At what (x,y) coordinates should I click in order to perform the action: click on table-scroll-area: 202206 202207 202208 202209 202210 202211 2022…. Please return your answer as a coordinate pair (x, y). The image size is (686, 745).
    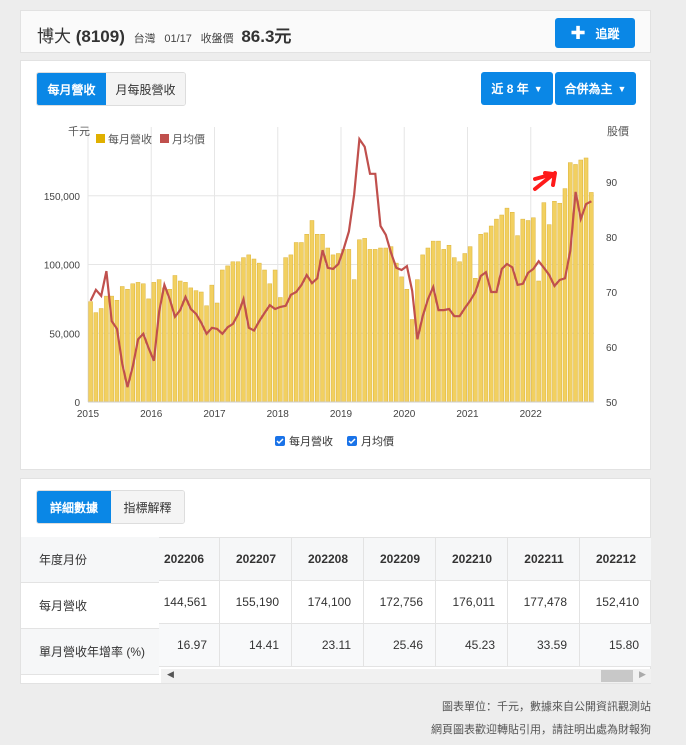
    Looking at the image, I should click on (405, 603).